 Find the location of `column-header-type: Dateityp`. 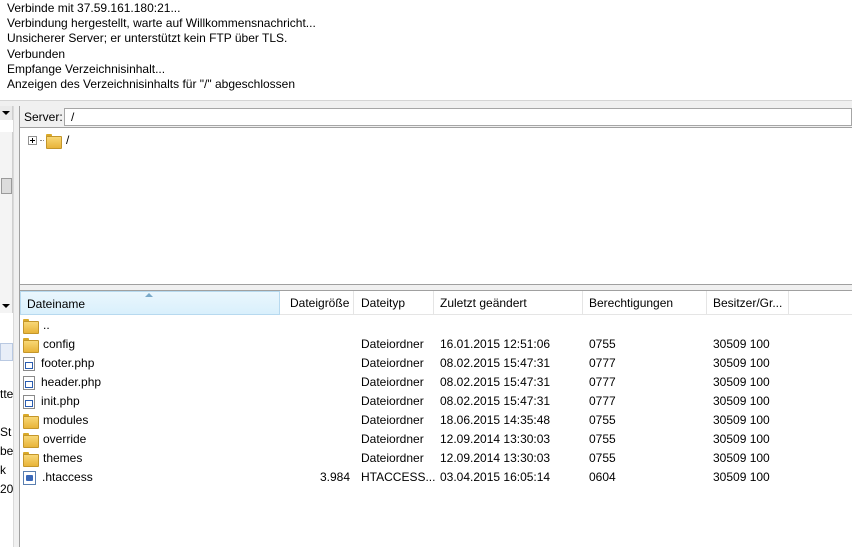

column-header-type: Dateityp is located at coordinates (394, 303).